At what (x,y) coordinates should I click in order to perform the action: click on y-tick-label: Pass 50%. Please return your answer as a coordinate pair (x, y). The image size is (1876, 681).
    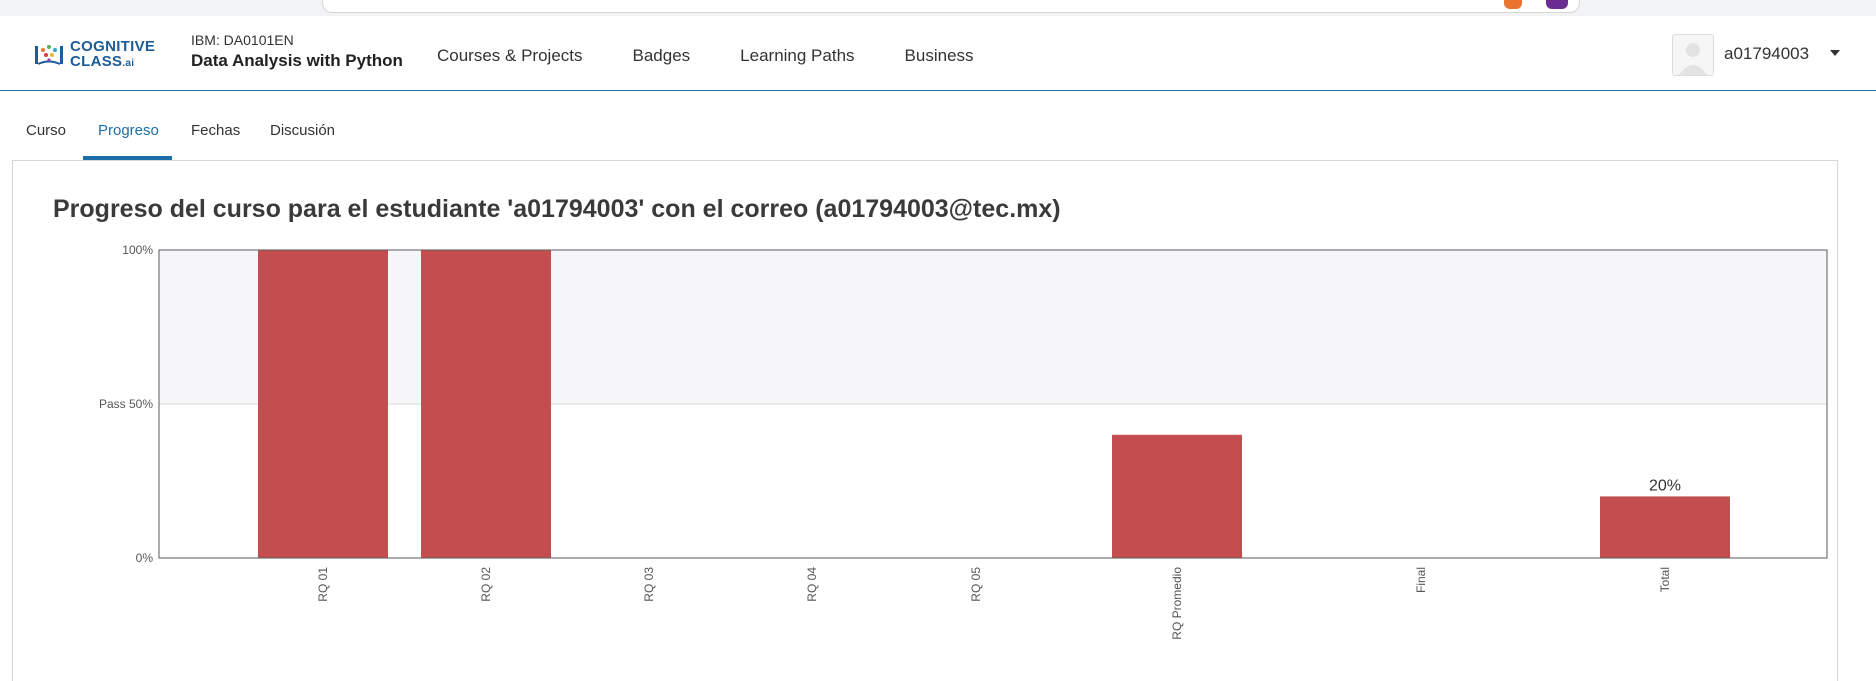
    Looking at the image, I should click on (126, 404).